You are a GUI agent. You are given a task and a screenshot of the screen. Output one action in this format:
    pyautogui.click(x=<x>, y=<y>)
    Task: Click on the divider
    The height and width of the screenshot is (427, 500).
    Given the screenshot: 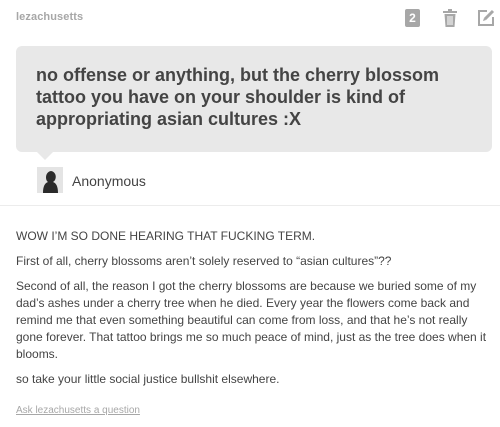 What is the action you would take?
    pyautogui.click(x=250, y=205)
    